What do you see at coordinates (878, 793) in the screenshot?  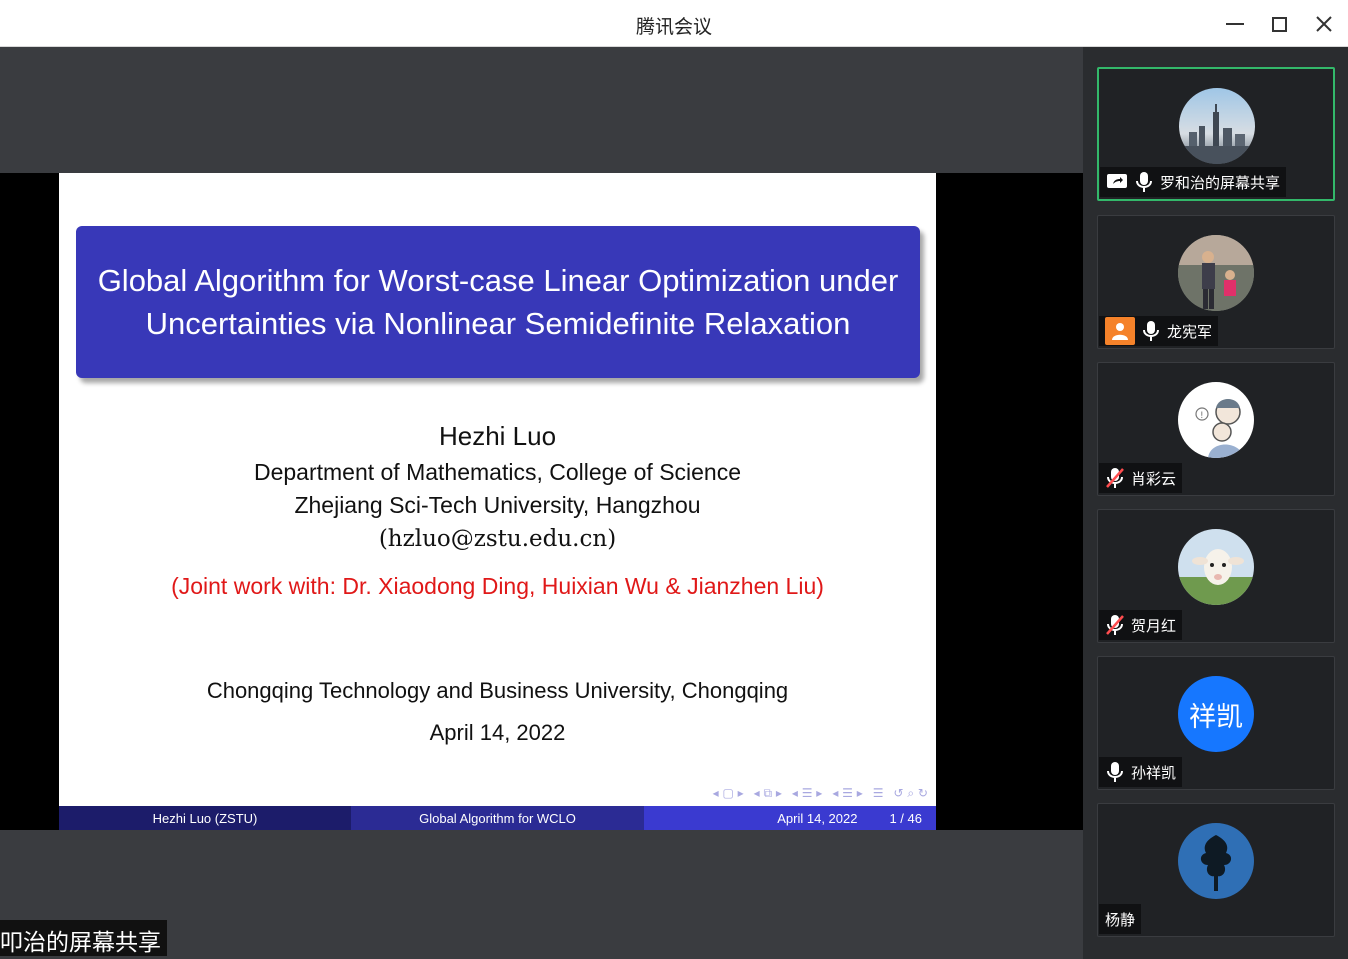 I see `nav-toc-icon: ☰` at bounding box center [878, 793].